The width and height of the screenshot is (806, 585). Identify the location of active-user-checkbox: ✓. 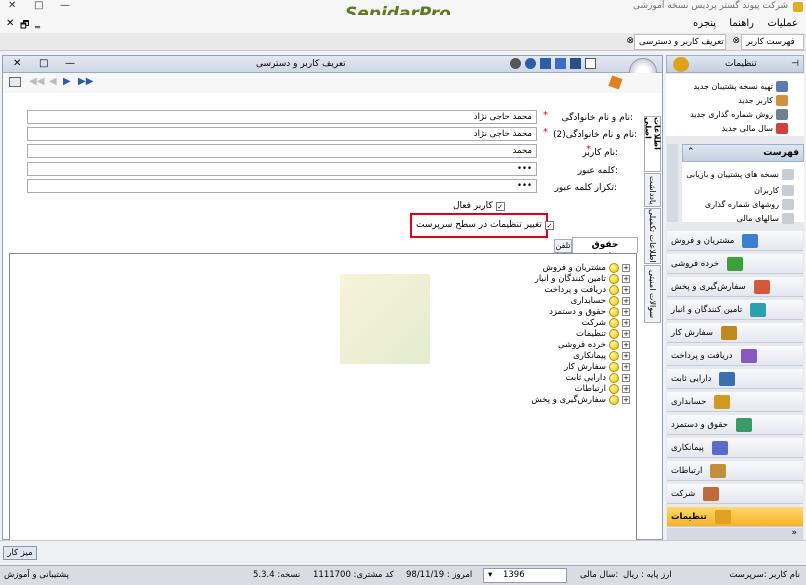
(500, 206).